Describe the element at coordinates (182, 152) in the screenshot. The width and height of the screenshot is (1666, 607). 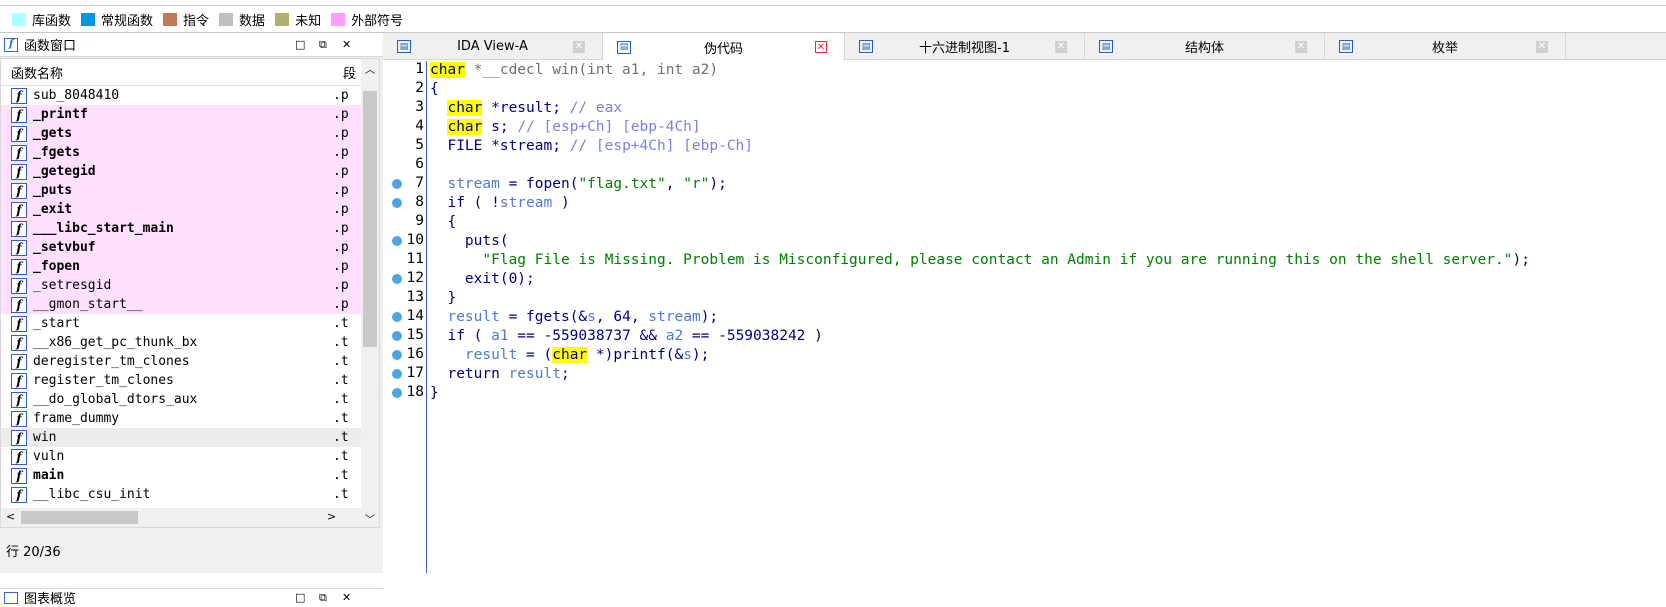
I see `function-row: f _fgets .p` at that location.